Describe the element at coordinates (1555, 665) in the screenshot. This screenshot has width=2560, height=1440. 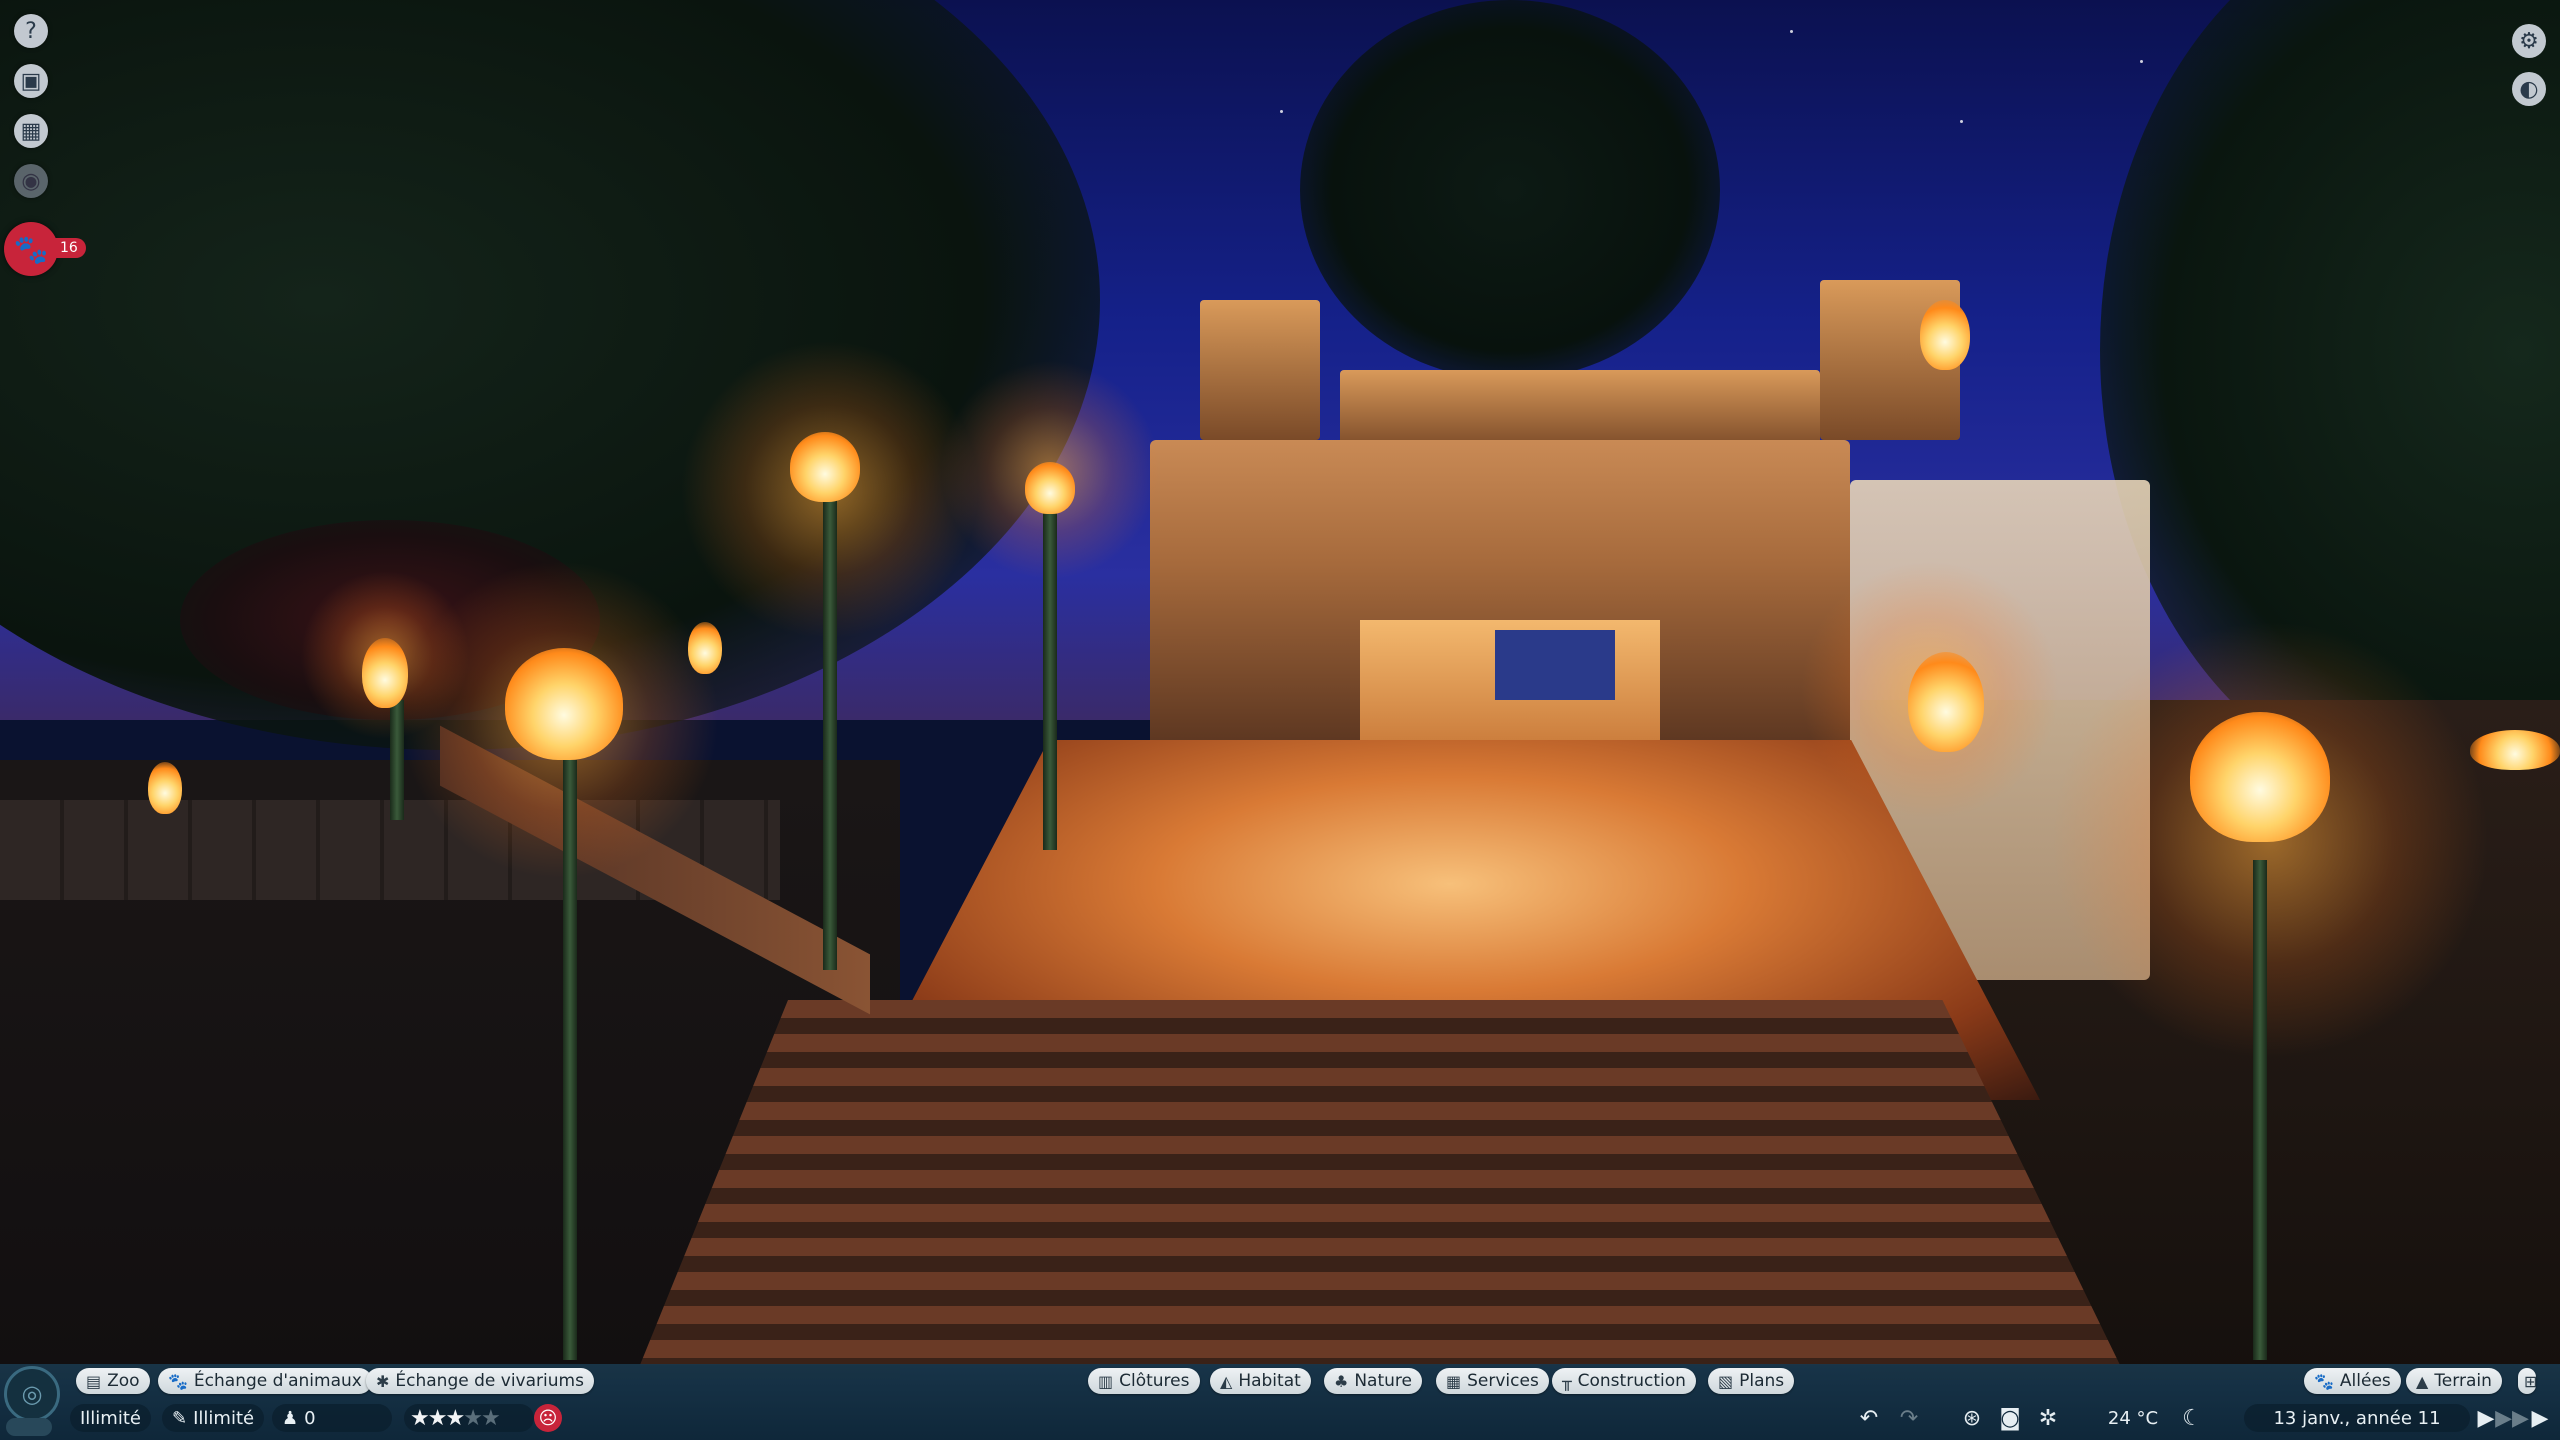
I see `gate-opening` at that location.